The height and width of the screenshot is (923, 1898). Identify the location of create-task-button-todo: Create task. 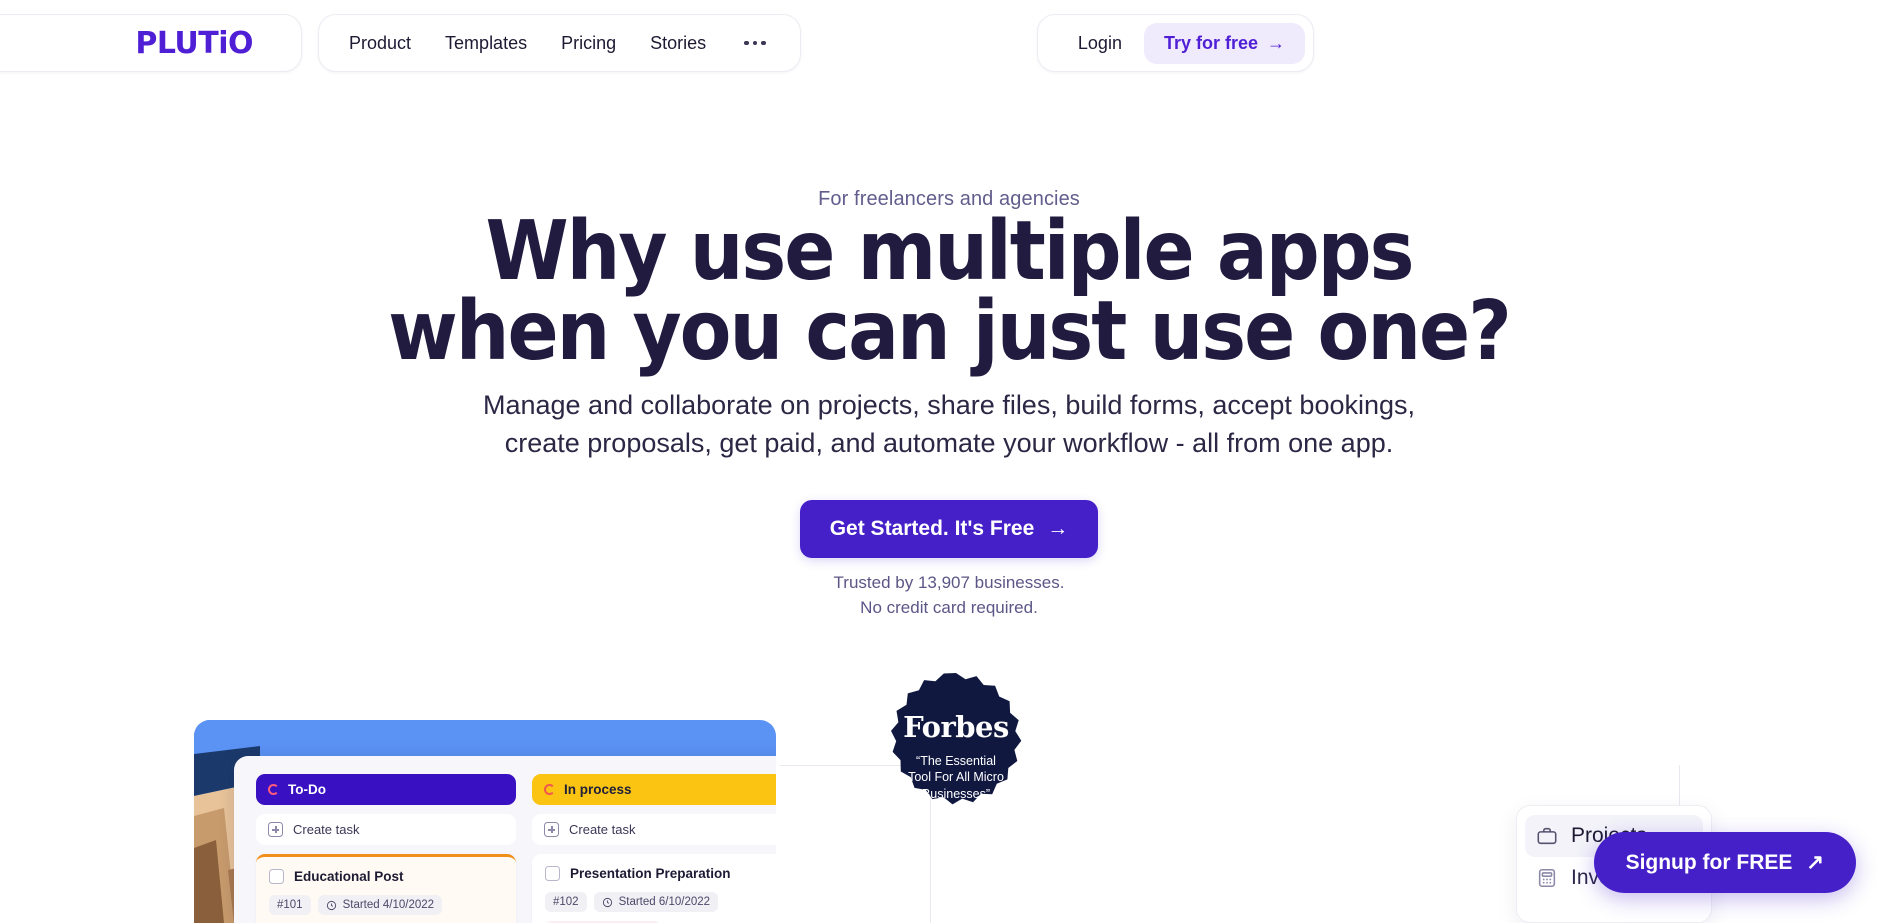
(386, 829).